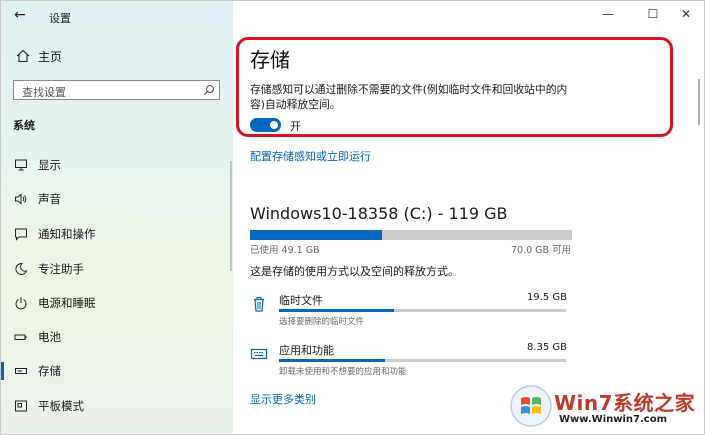  What do you see at coordinates (541, 250) in the screenshot?
I see `drive-free-text: 70.0 GB 可用` at bounding box center [541, 250].